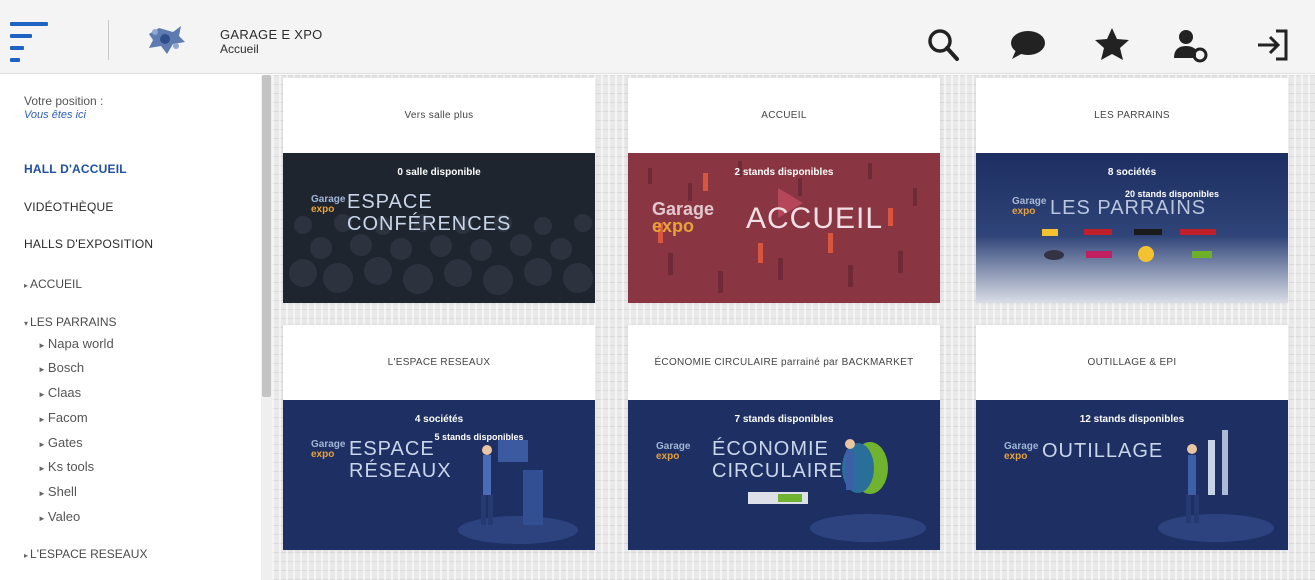 The height and width of the screenshot is (580, 1315). Describe the element at coordinates (73, 322) in the screenshot. I see `sidebar-item-label: LES PARRAINS` at that location.